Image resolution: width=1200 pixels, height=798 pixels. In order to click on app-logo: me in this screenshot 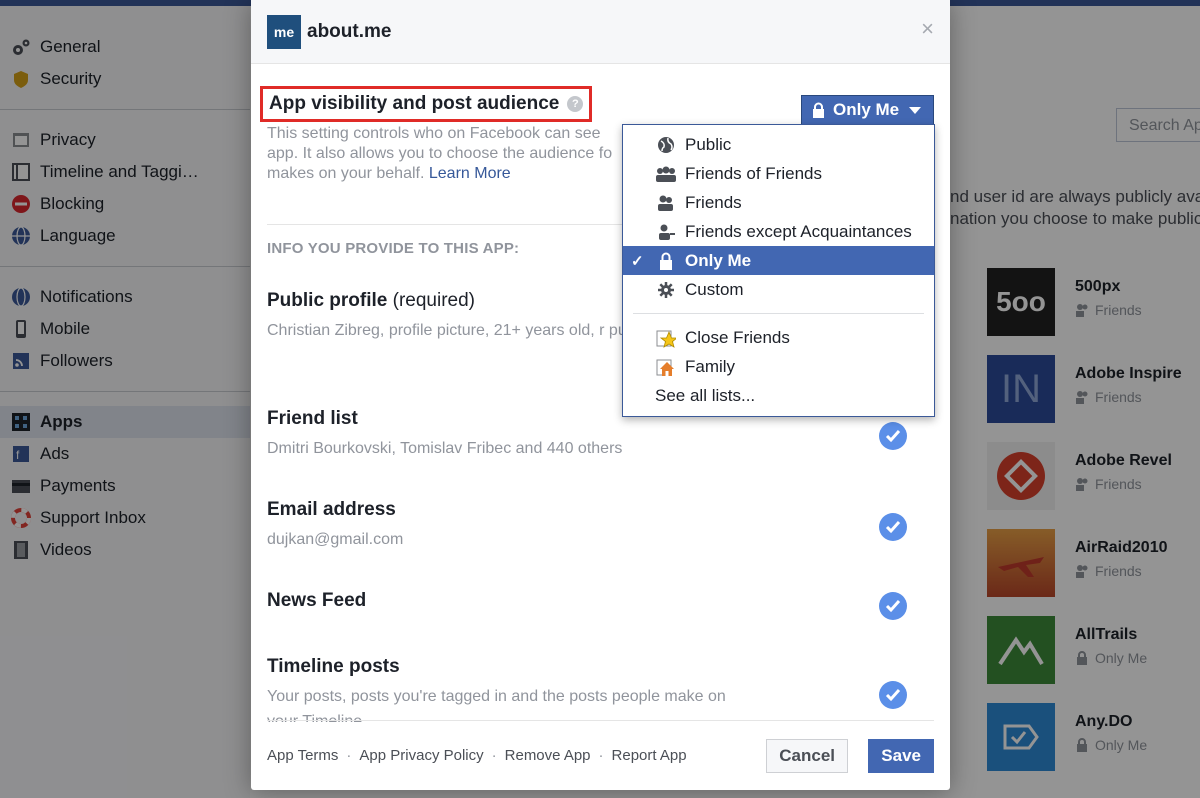, I will do `click(284, 31)`.